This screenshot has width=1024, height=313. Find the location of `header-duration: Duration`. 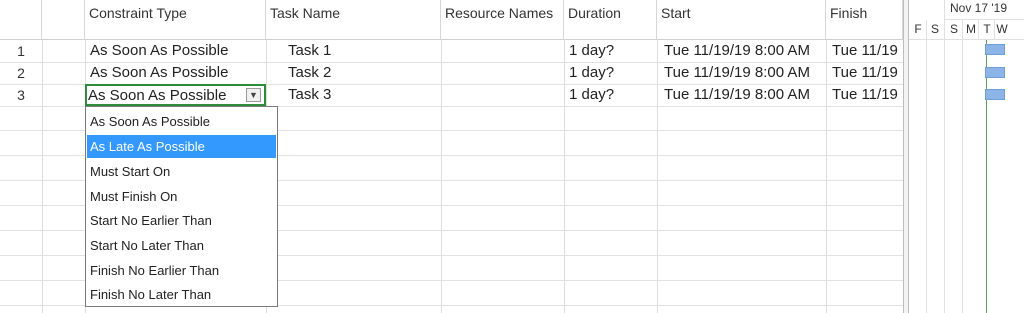

header-duration: Duration is located at coordinates (610, 20).